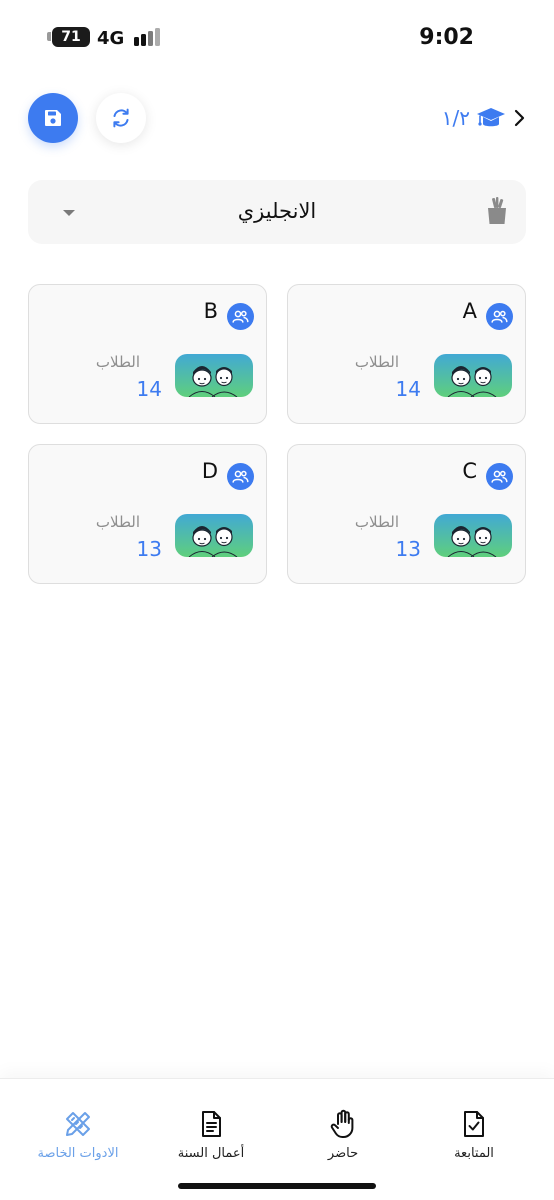 The width and height of the screenshot is (554, 1200). I want to click on class-name: A, so click(469, 311).